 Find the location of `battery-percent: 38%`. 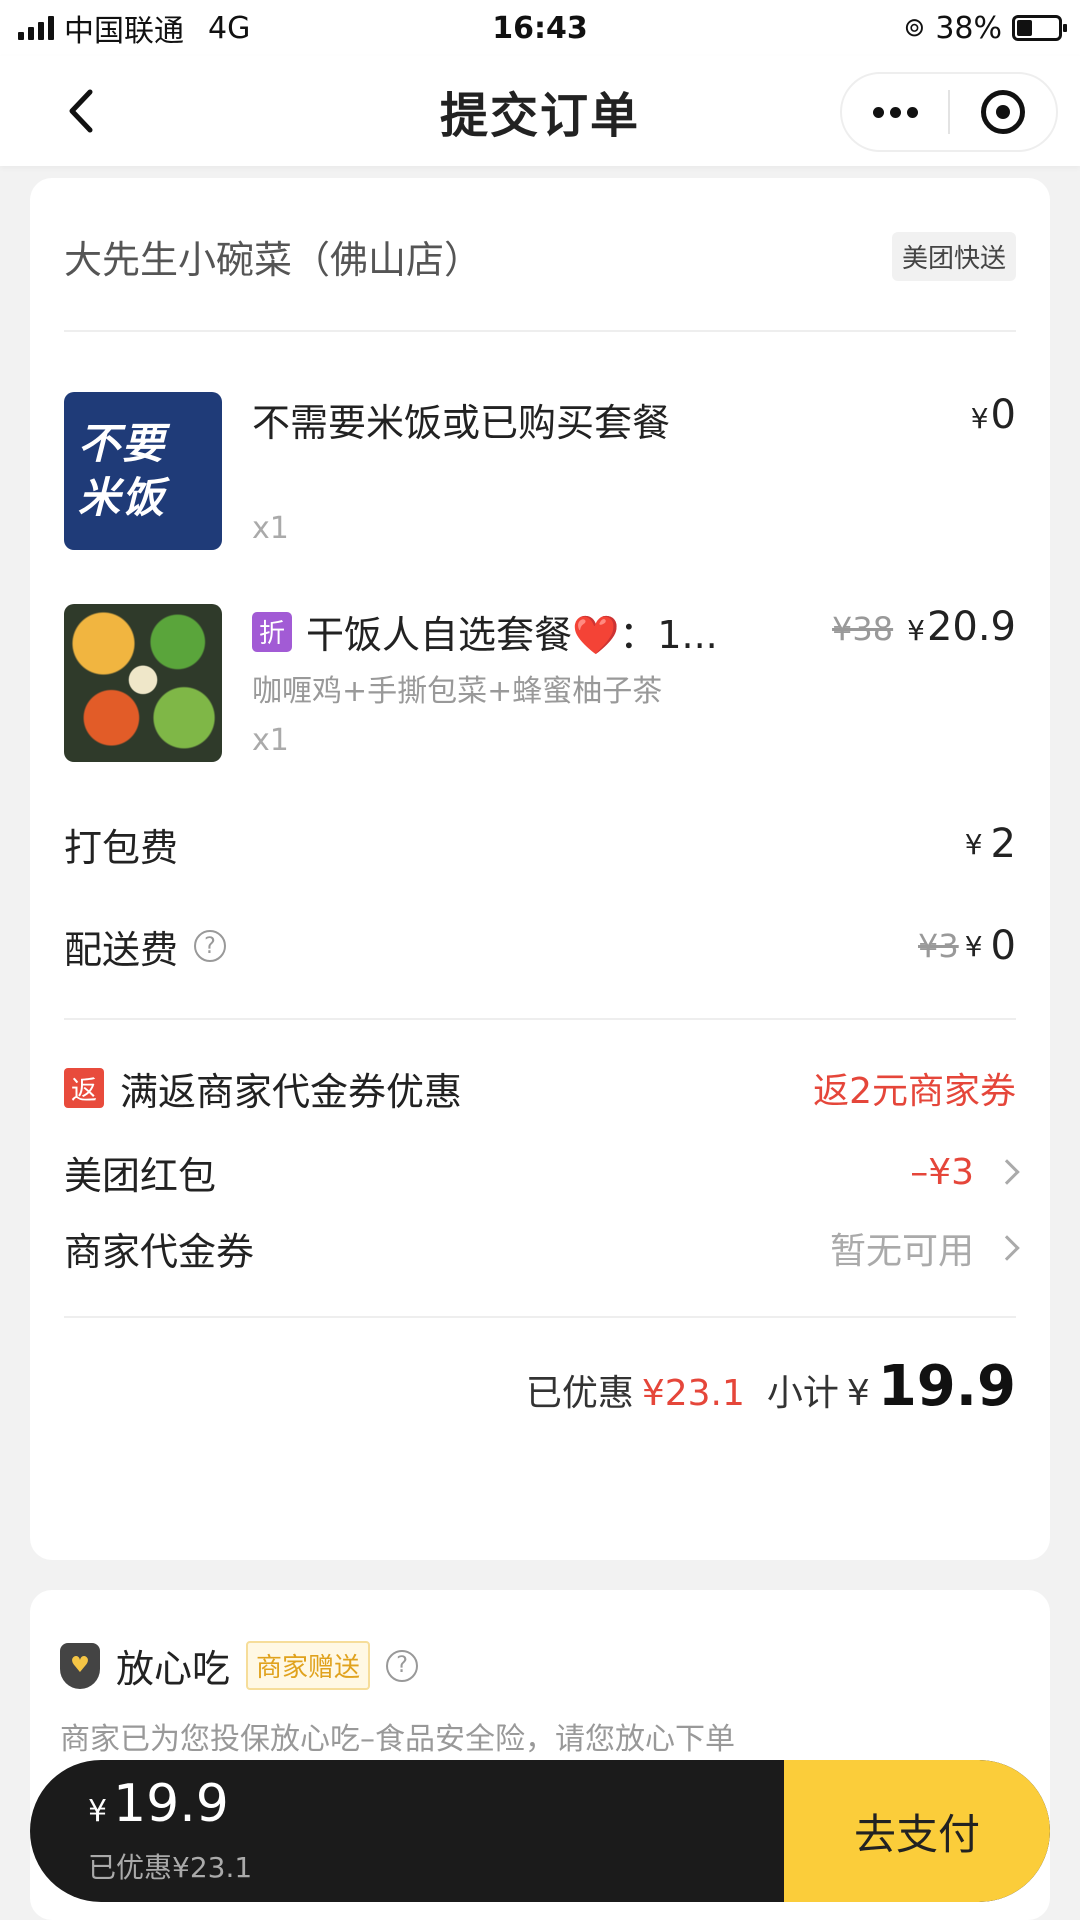

battery-percent: 38% is located at coordinates (968, 28).